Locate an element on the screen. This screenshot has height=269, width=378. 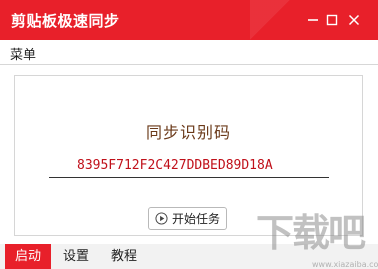
minimize-button is located at coordinates (313, 20).